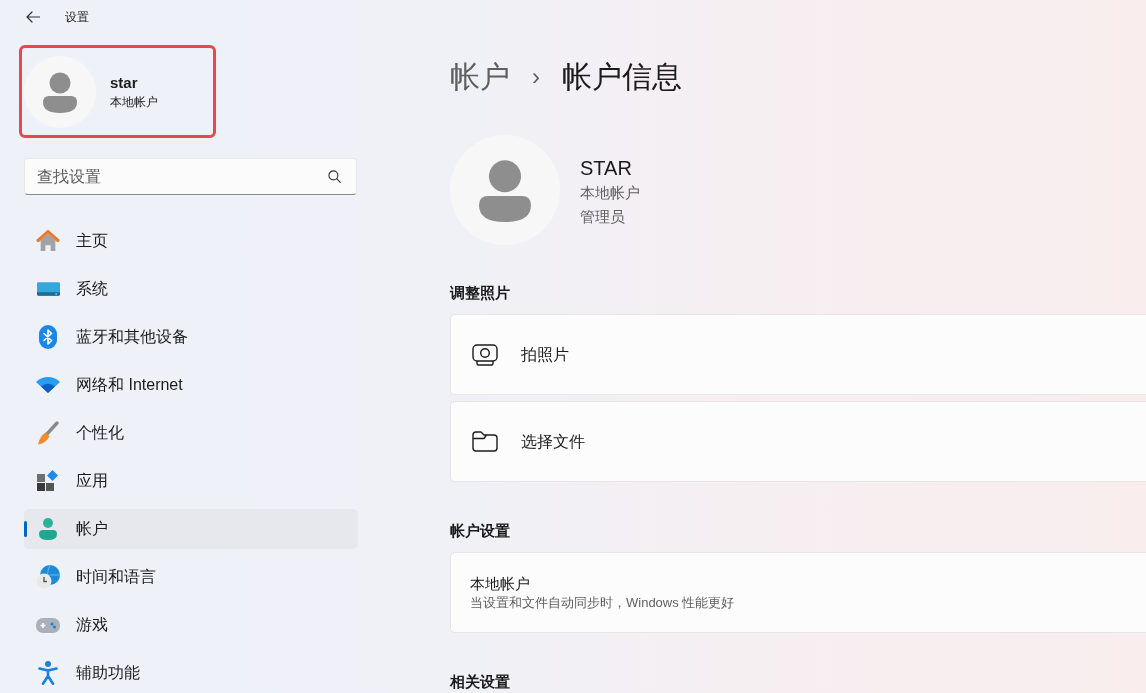  Describe the element at coordinates (48, 529) in the screenshot. I see `person-icon` at that location.